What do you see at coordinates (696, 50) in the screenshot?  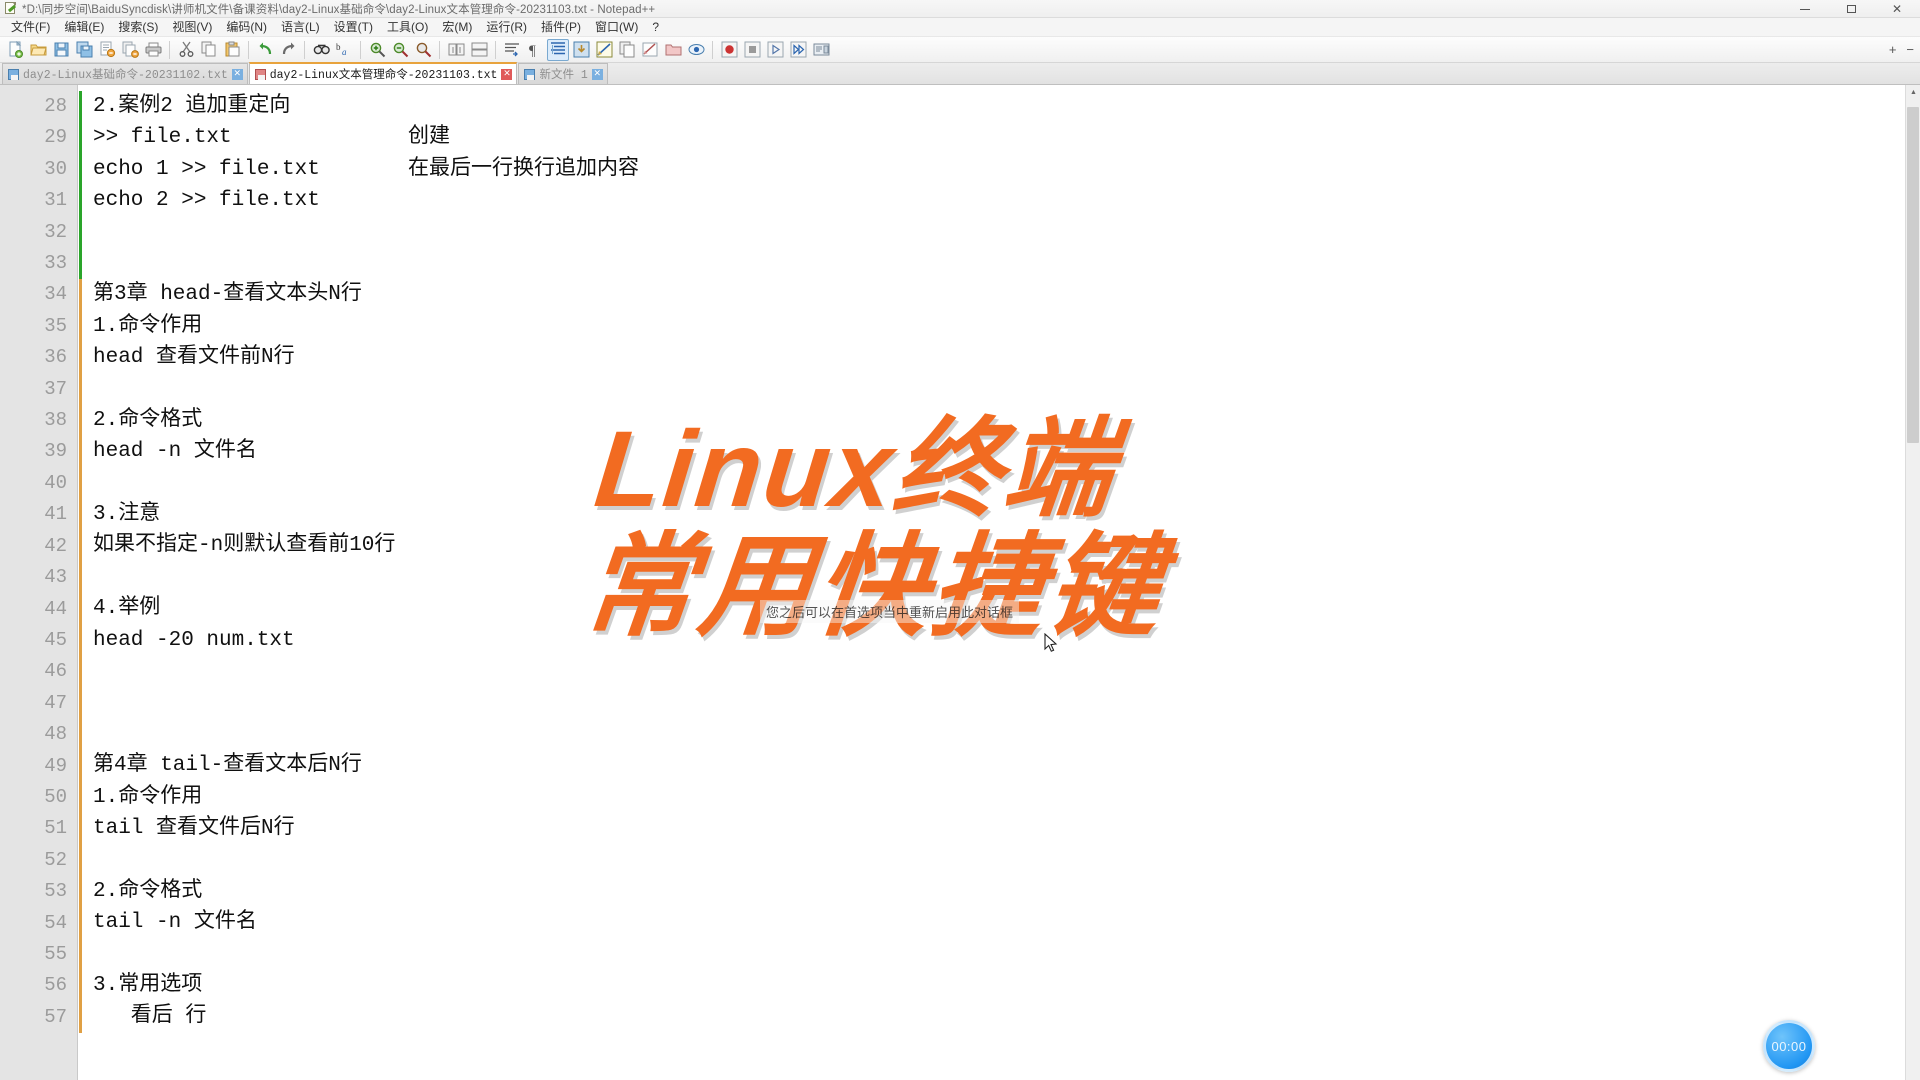 I see `monitor-icon` at bounding box center [696, 50].